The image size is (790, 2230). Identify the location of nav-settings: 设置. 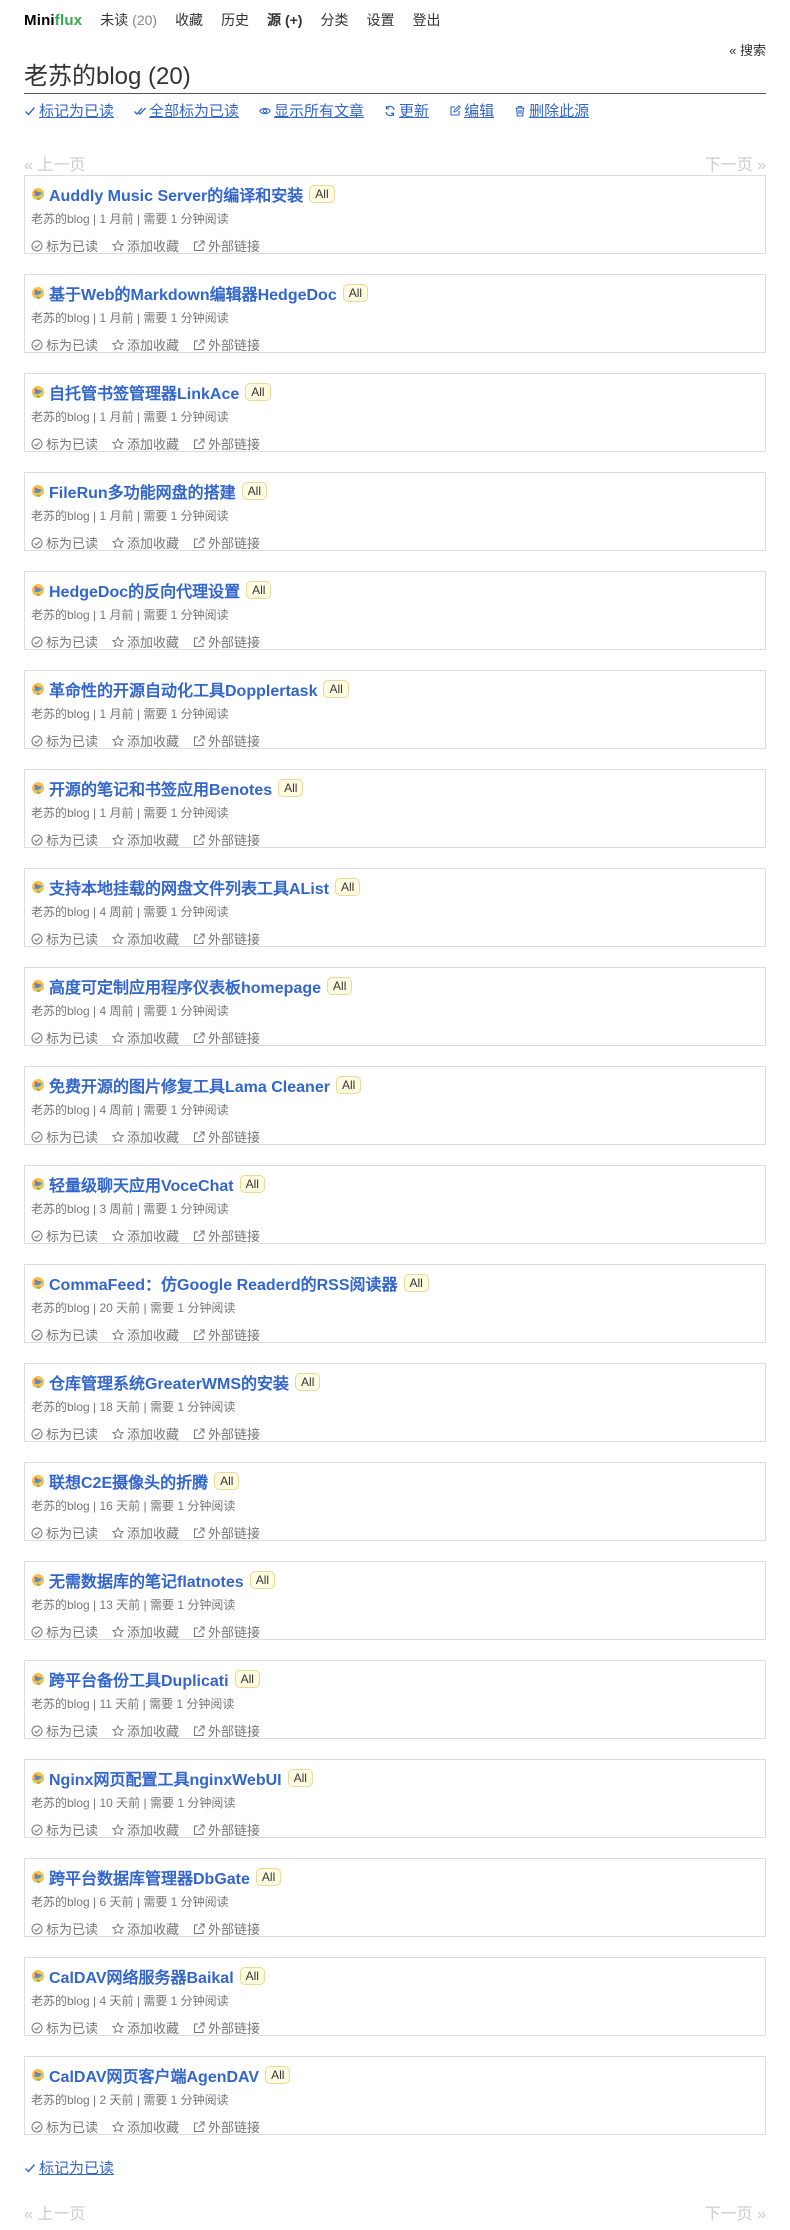
(380, 20).